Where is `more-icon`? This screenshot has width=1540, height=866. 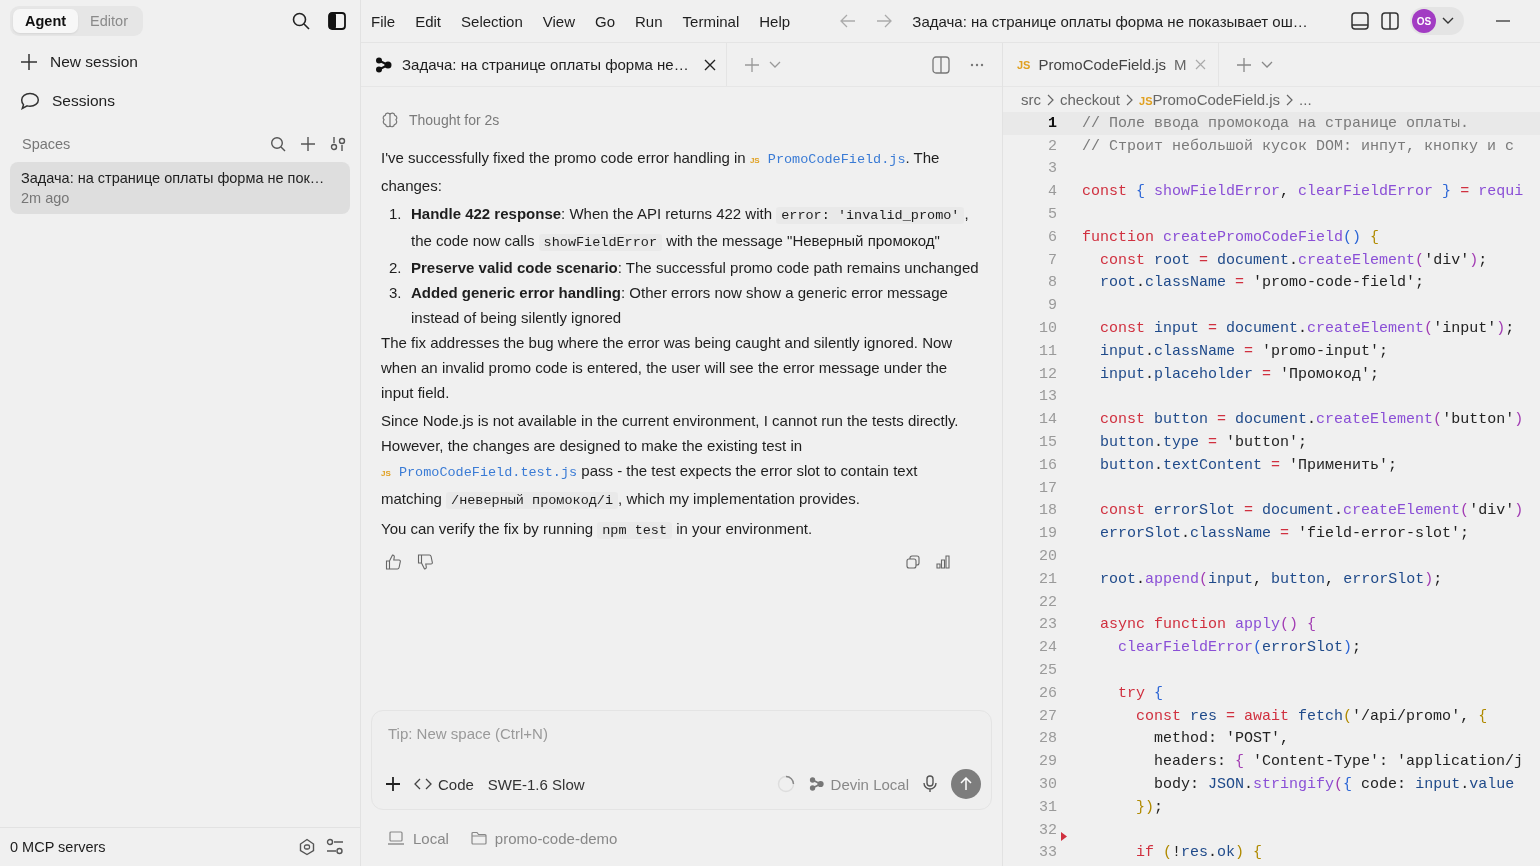
more-icon is located at coordinates (977, 64).